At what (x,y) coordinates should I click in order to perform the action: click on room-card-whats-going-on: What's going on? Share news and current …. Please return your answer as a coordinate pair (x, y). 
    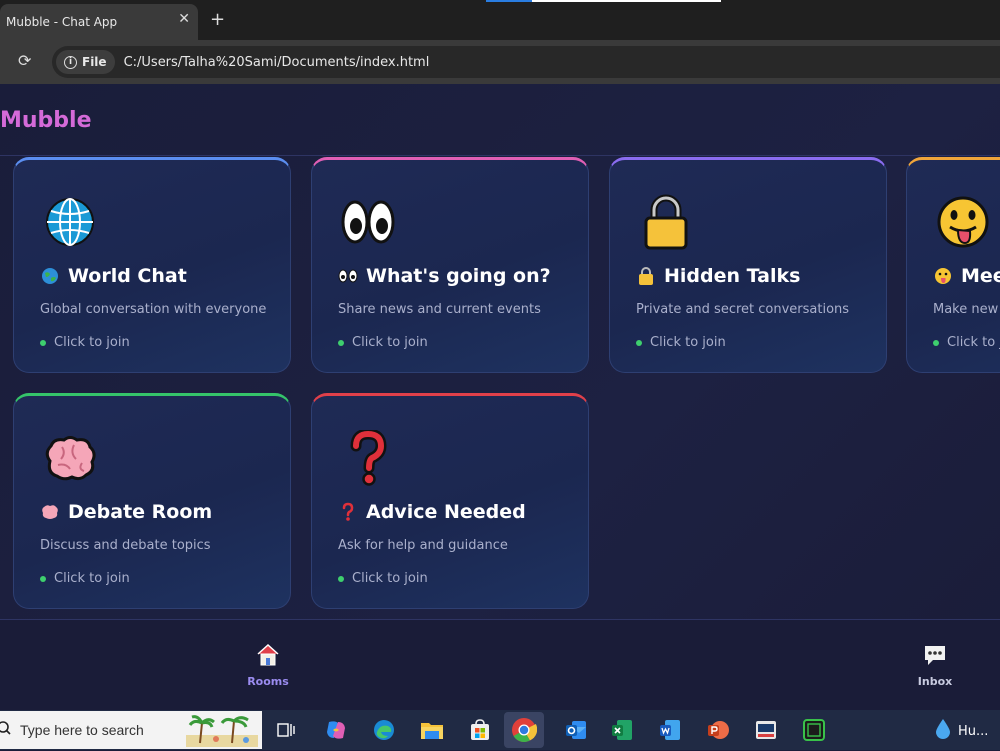
    Looking at the image, I should click on (450, 265).